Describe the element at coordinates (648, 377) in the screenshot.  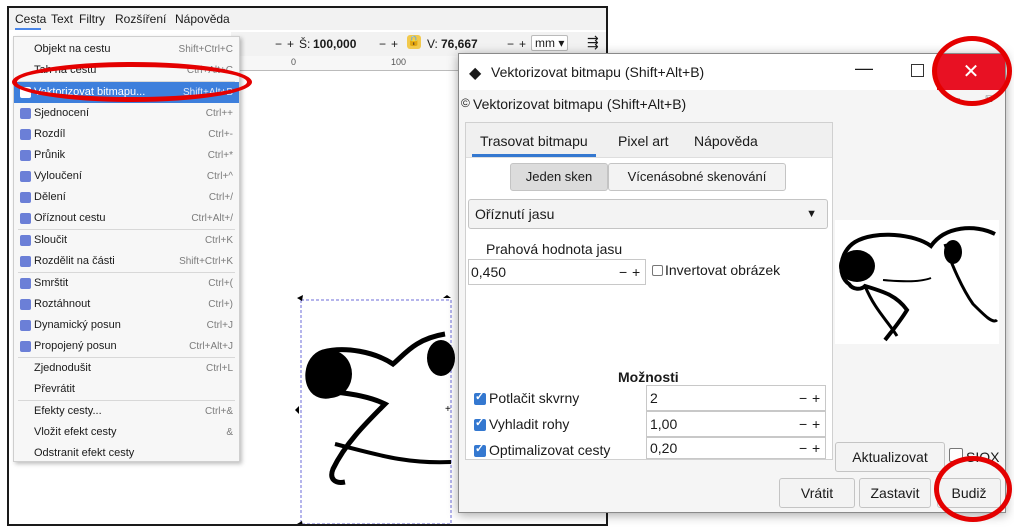
I see `options-title: Možnosti` at that location.